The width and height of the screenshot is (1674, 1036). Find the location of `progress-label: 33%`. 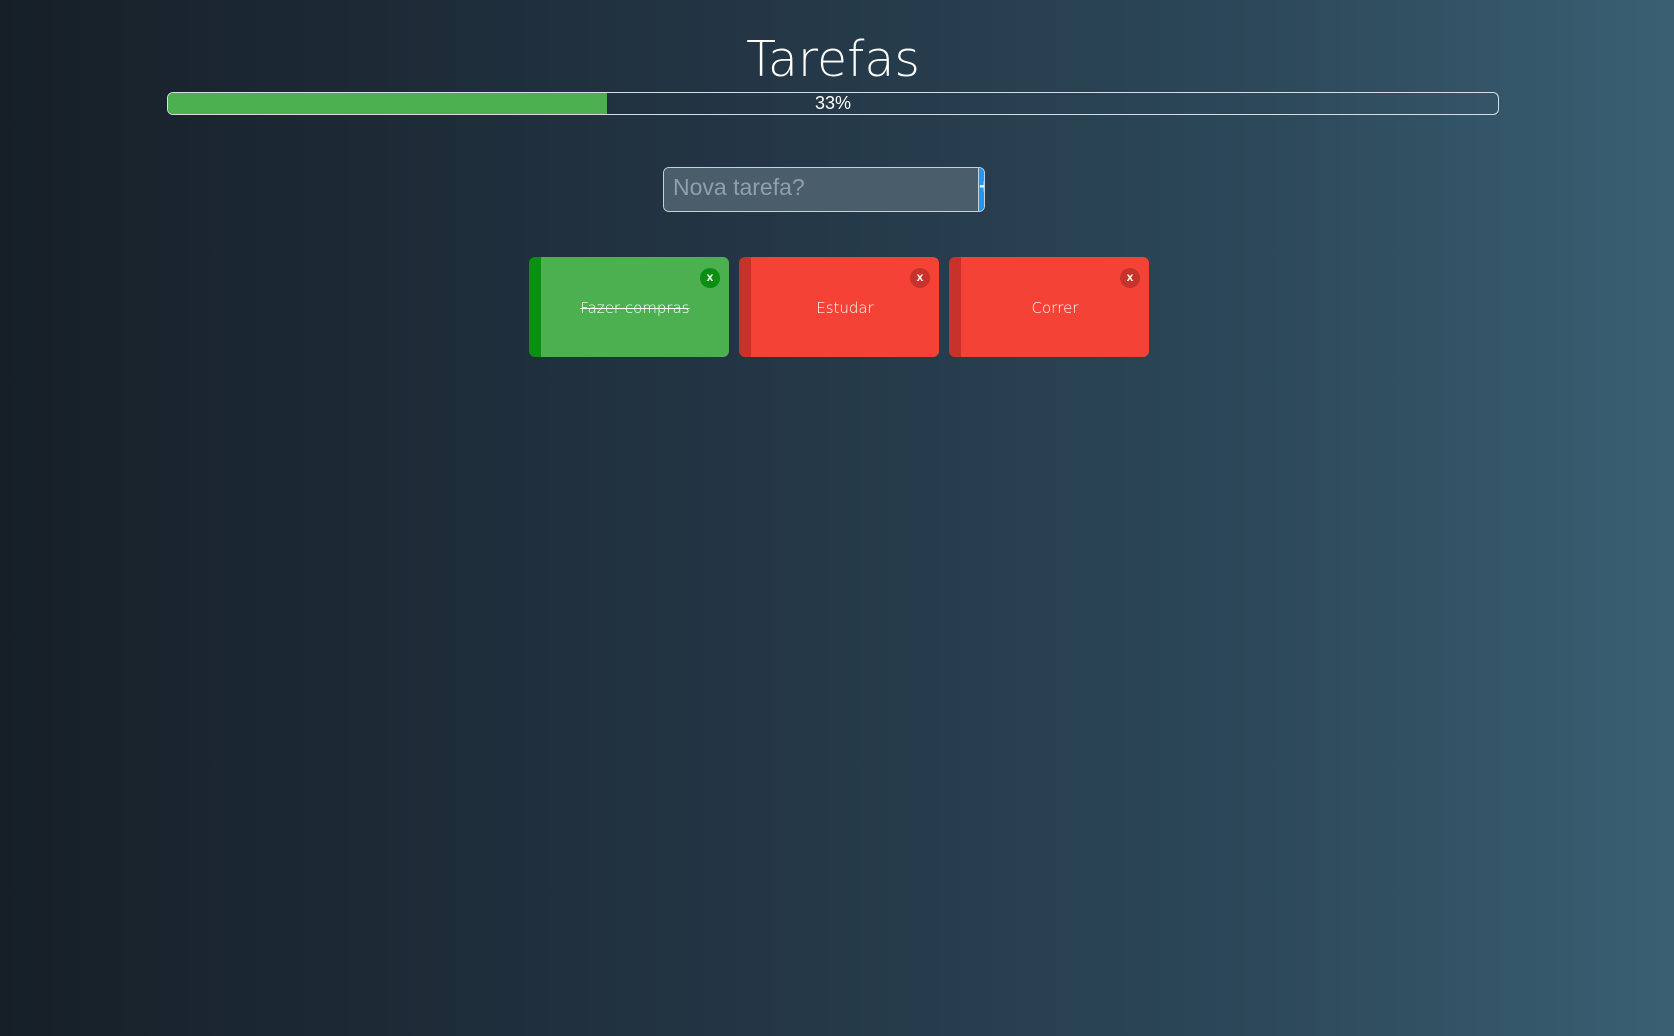

progress-label: 33% is located at coordinates (833, 103).